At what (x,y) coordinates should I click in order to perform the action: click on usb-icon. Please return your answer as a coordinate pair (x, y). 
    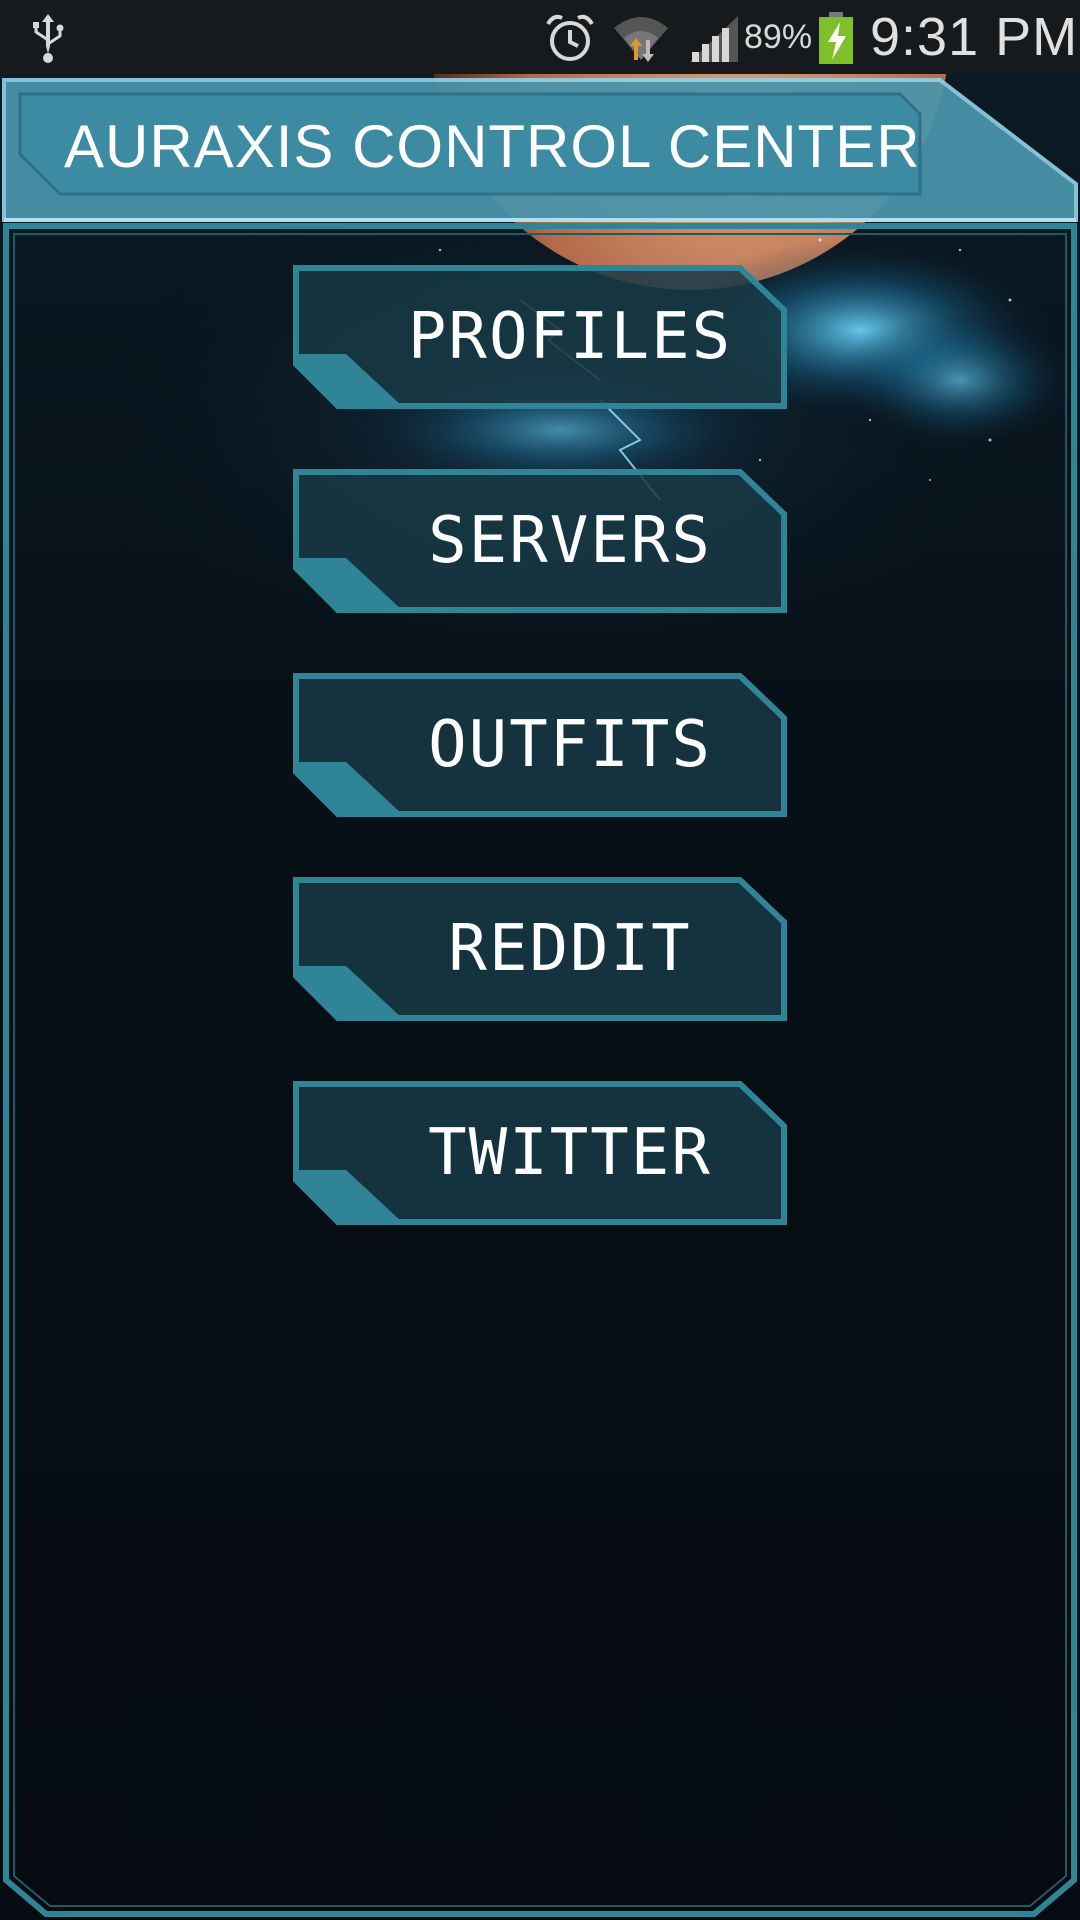
    Looking at the image, I should click on (48, 38).